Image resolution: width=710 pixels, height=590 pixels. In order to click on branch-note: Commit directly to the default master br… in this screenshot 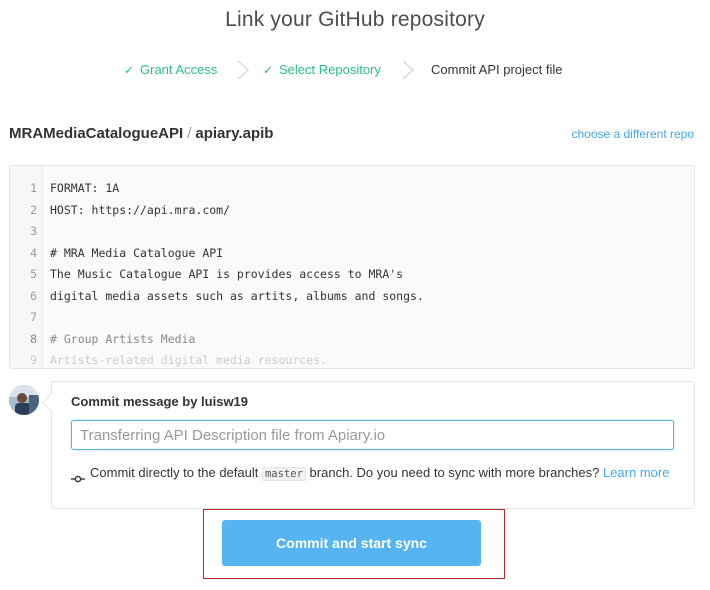, I will do `click(382, 473)`.